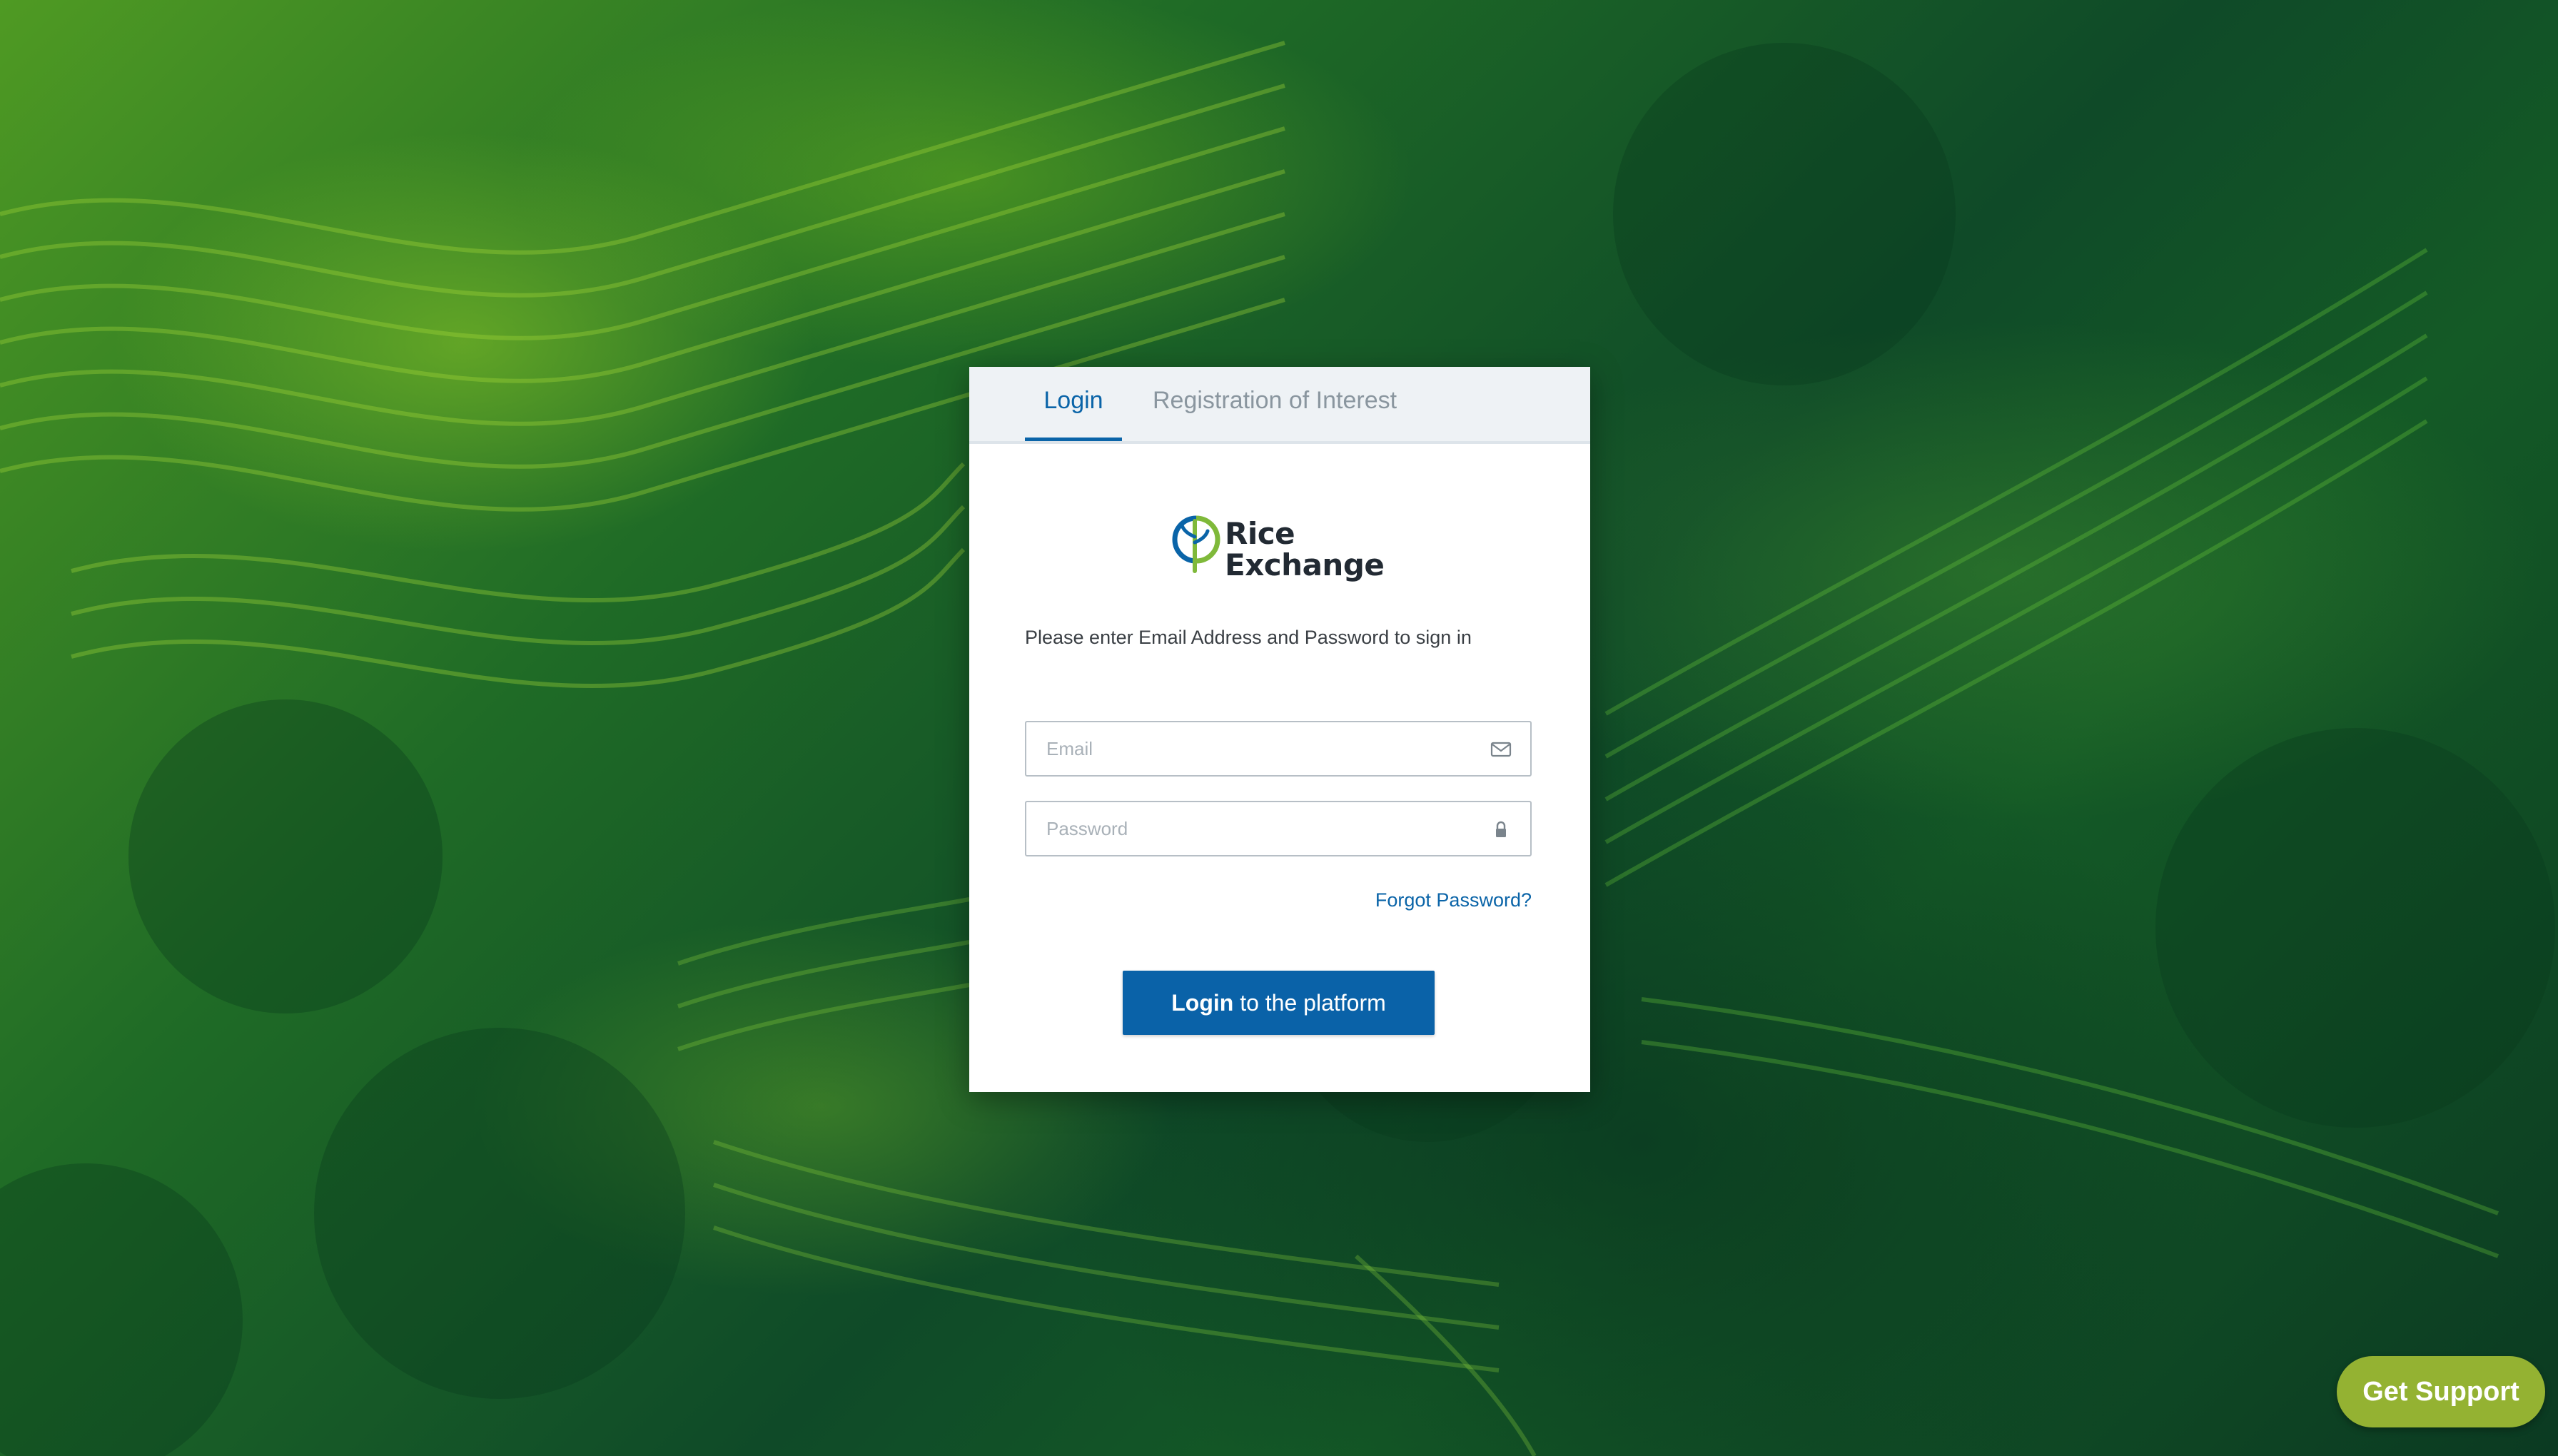 This screenshot has width=2558, height=1456. I want to click on login-button: Login to the platform, so click(1279, 1003).